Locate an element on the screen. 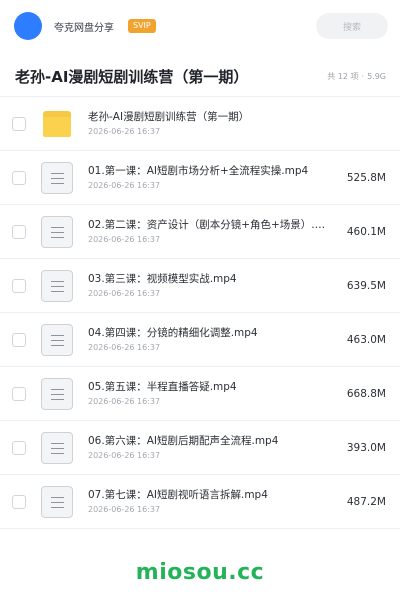 The width and height of the screenshot is (400, 600). brand-name: 夸克网盘分享 is located at coordinates (84, 28).